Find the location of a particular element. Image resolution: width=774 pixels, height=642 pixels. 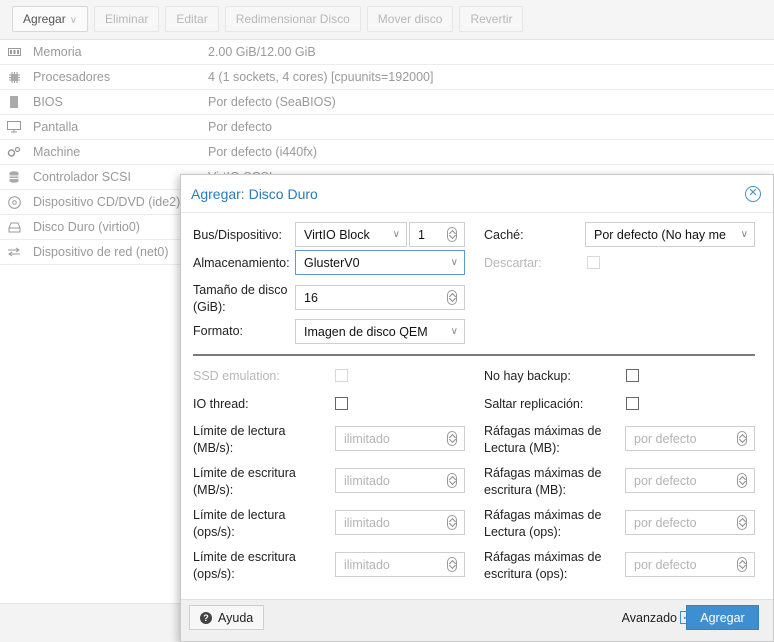

disk-size-input: 16 is located at coordinates (380, 297).